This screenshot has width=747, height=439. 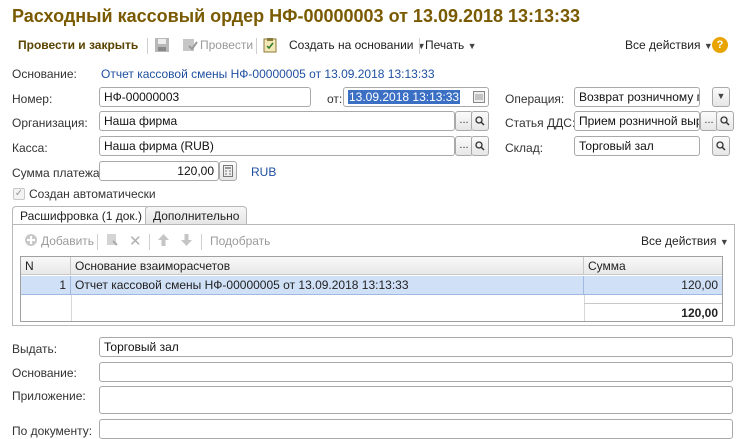 What do you see at coordinates (270, 46) in the screenshot?
I see `clipboard-icon` at bounding box center [270, 46].